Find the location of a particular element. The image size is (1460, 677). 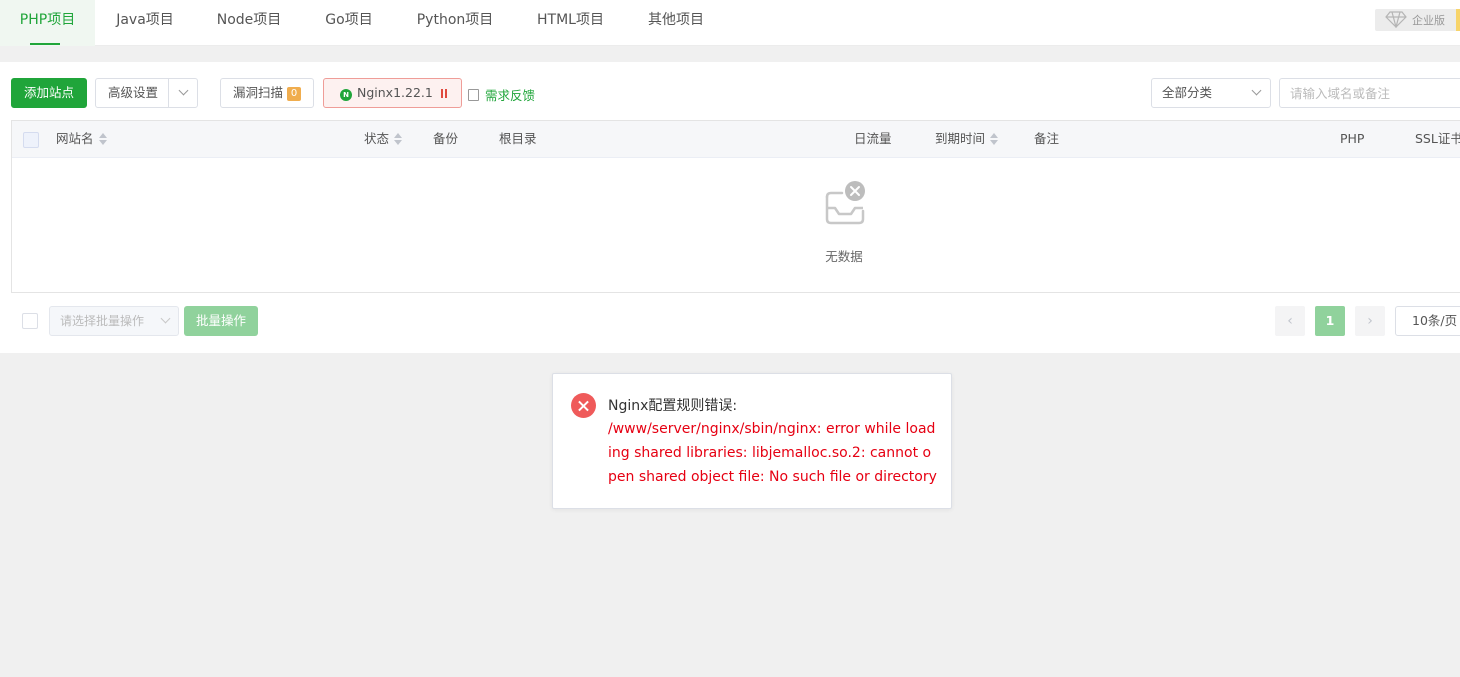

batch-operation-select: 请选择批量操作 is located at coordinates (114, 321).